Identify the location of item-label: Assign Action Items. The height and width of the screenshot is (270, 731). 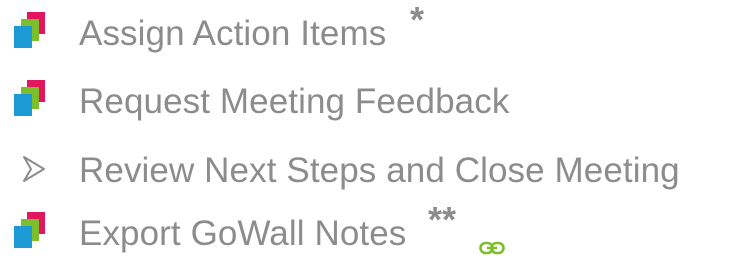
(233, 33).